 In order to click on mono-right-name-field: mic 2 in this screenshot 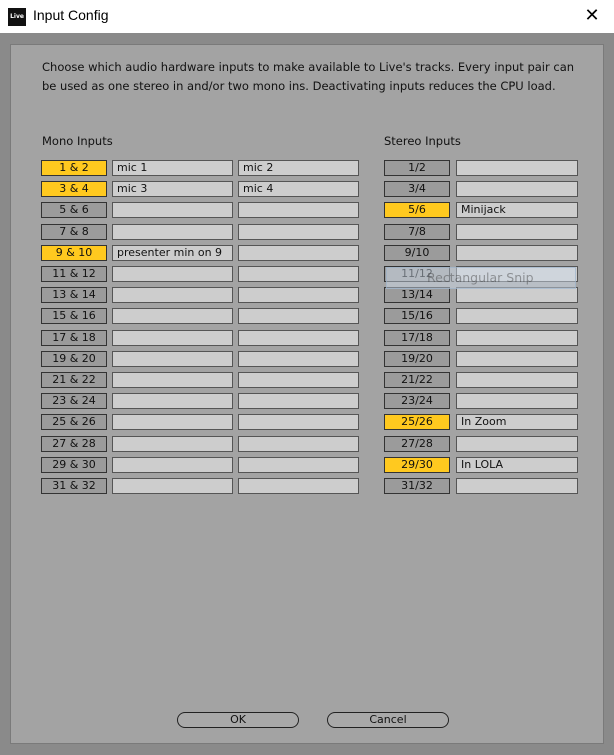, I will do `click(298, 168)`.